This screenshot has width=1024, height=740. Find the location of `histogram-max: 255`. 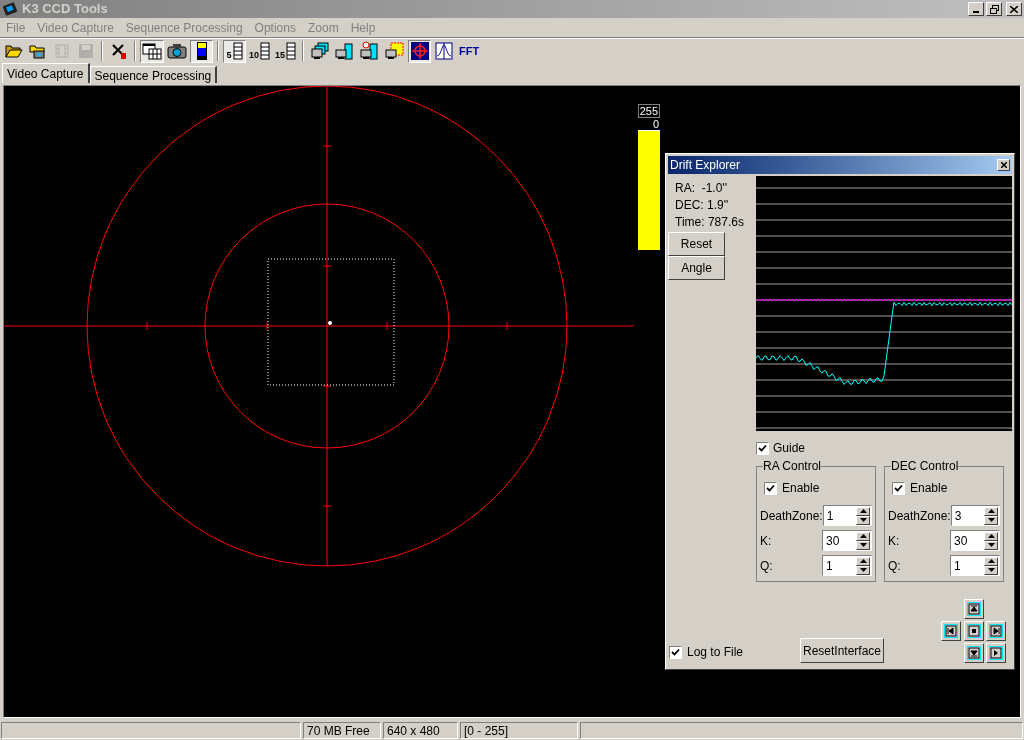

histogram-max: 255 is located at coordinates (649, 111).